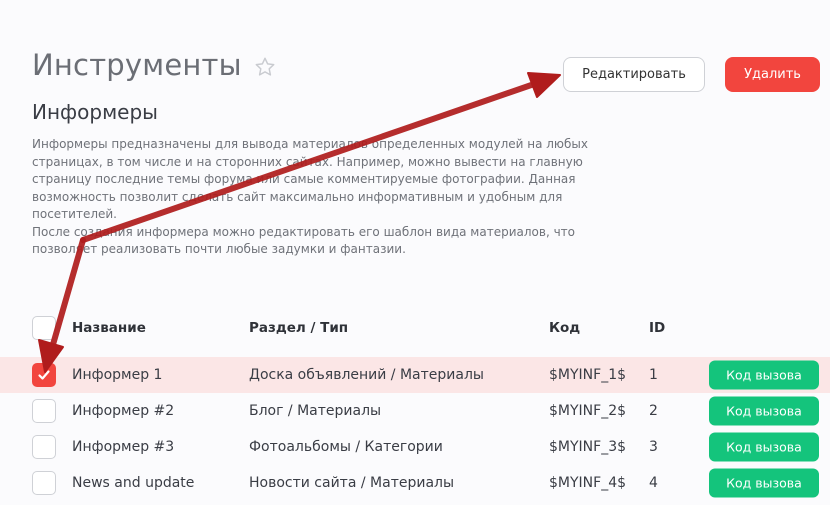 This screenshot has height=505, width=830. I want to click on select-all-checkbox-cell, so click(44, 328).